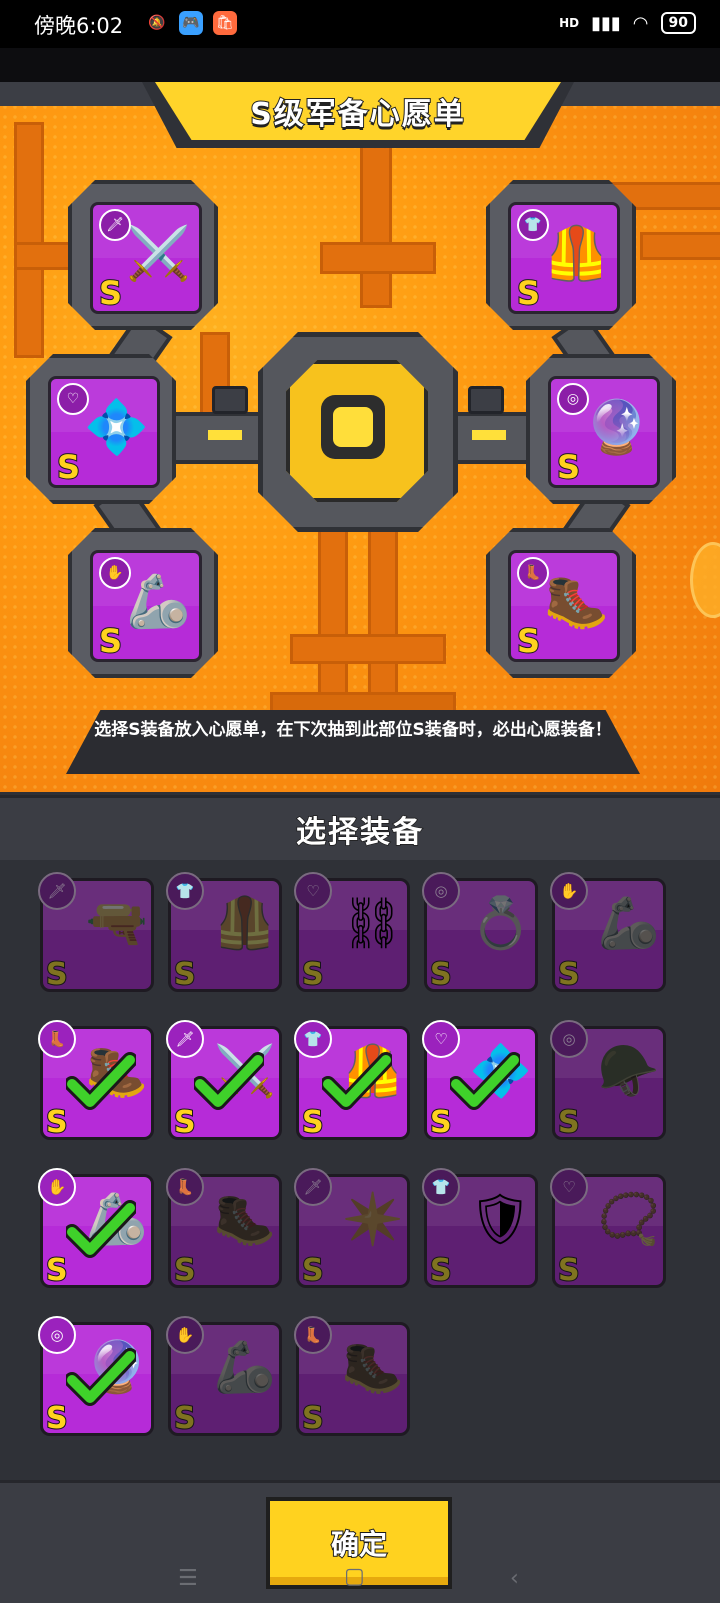 The width and height of the screenshot is (720, 1603). What do you see at coordinates (640, 23) in the screenshot?
I see `wifi-icon: ◠` at bounding box center [640, 23].